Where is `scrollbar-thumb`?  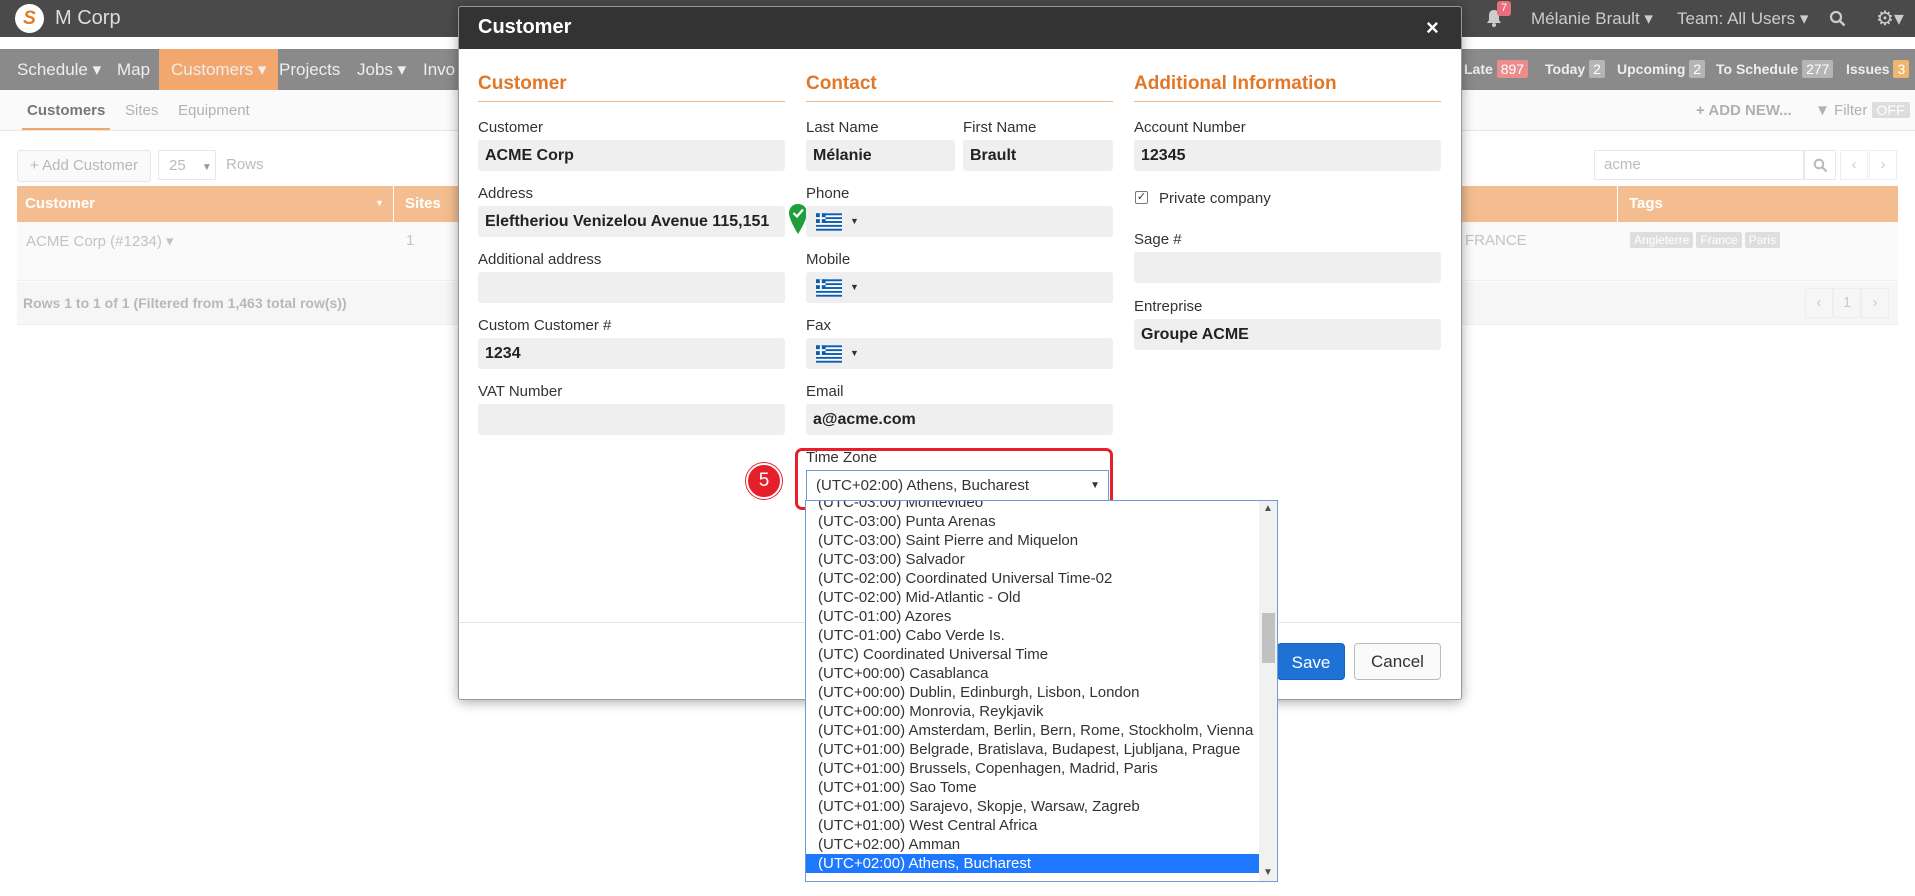
scrollbar-thumb is located at coordinates (1268, 638).